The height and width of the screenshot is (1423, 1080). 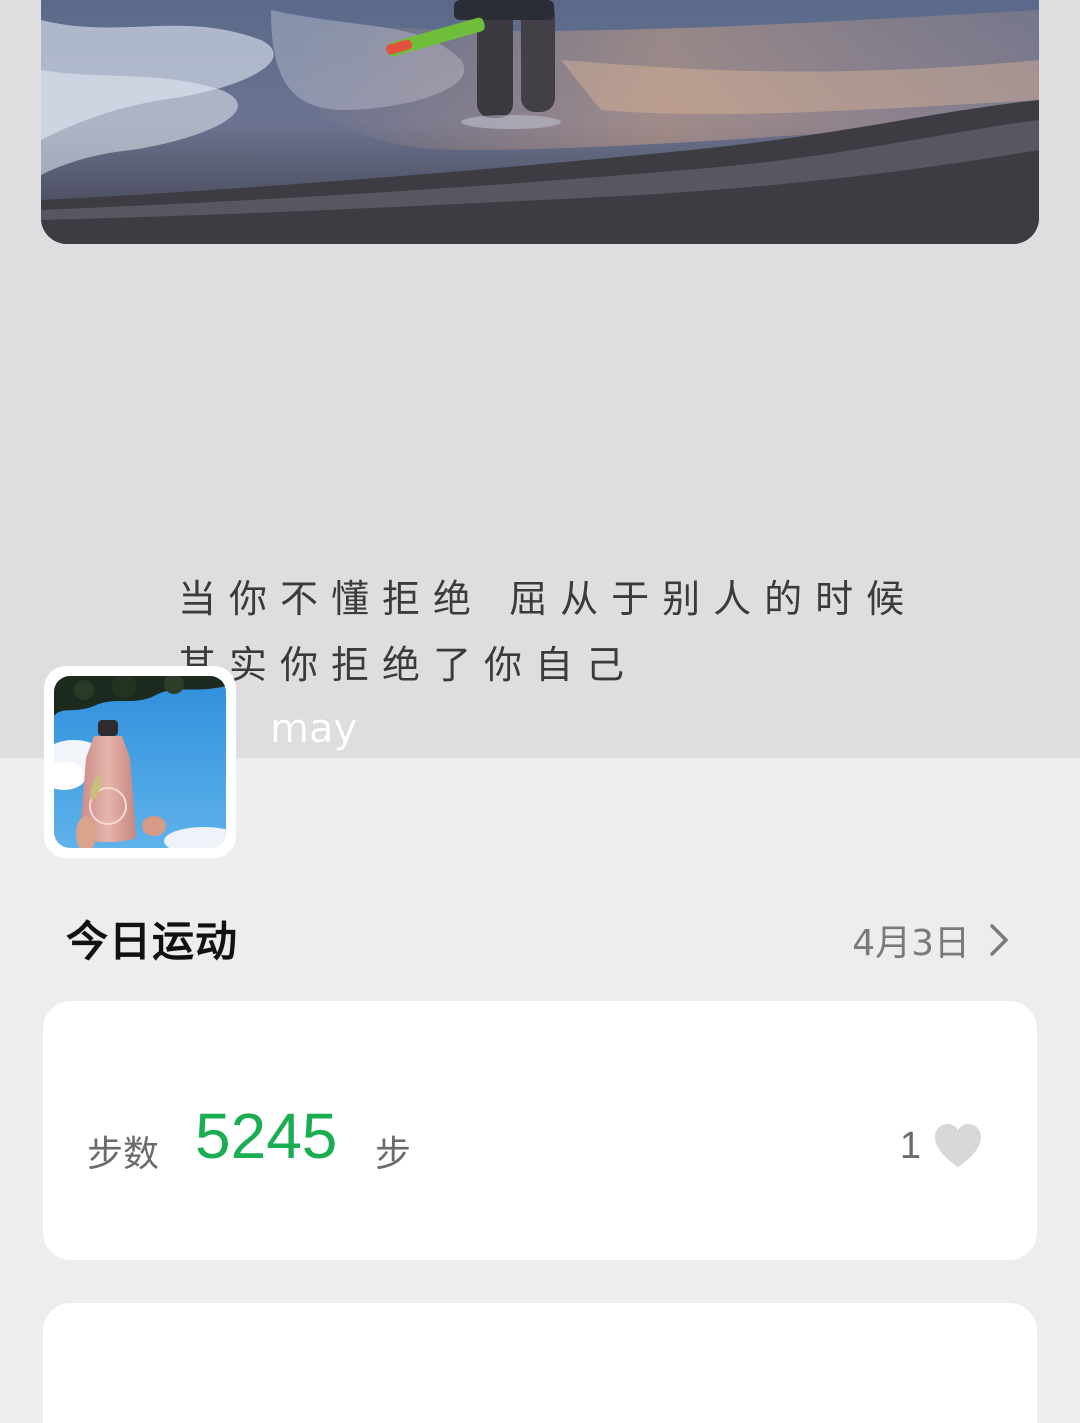 I want to click on like-button: 1, so click(x=941, y=1146).